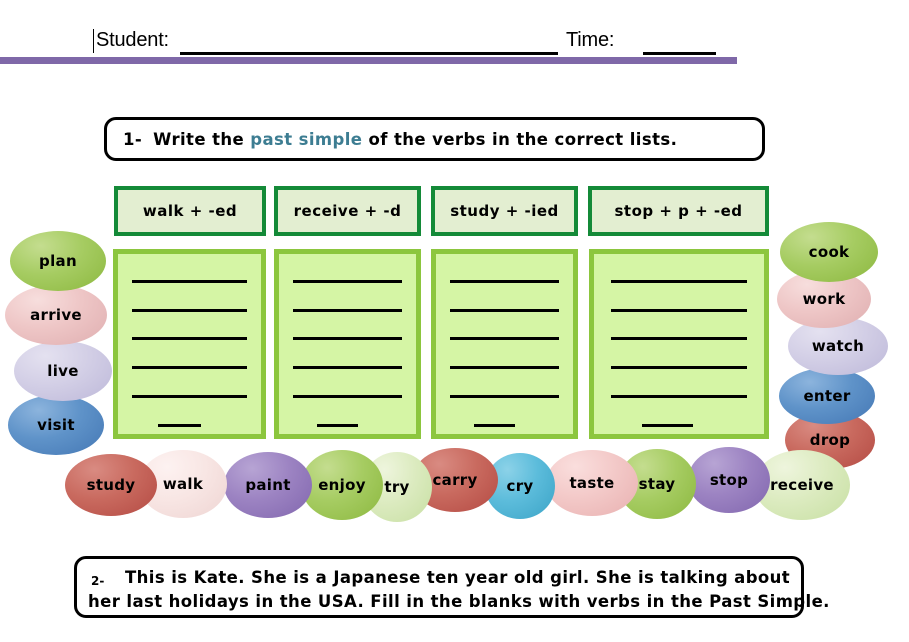  What do you see at coordinates (520, 139) in the screenshot?
I see `exercise-1-text-after: of the verbs in the correct lists.` at bounding box center [520, 139].